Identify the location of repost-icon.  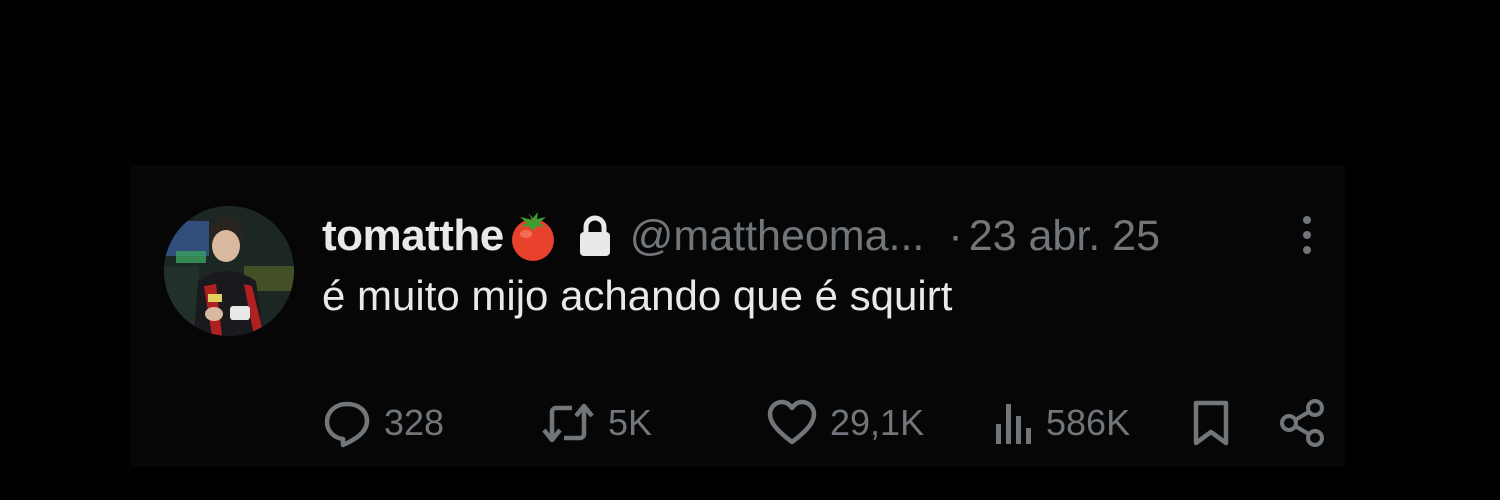
(568, 423).